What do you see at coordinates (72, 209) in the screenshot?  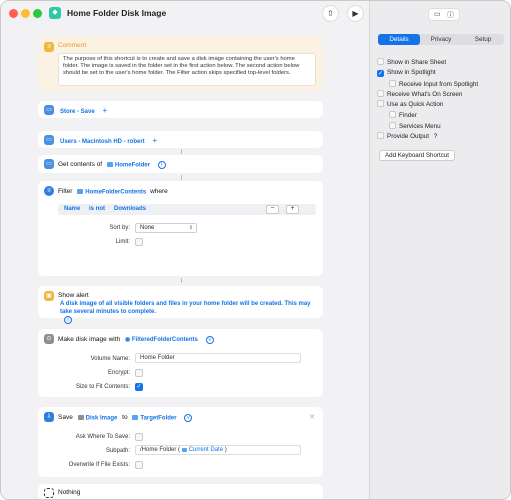 I see `condition-field: Name` at bounding box center [72, 209].